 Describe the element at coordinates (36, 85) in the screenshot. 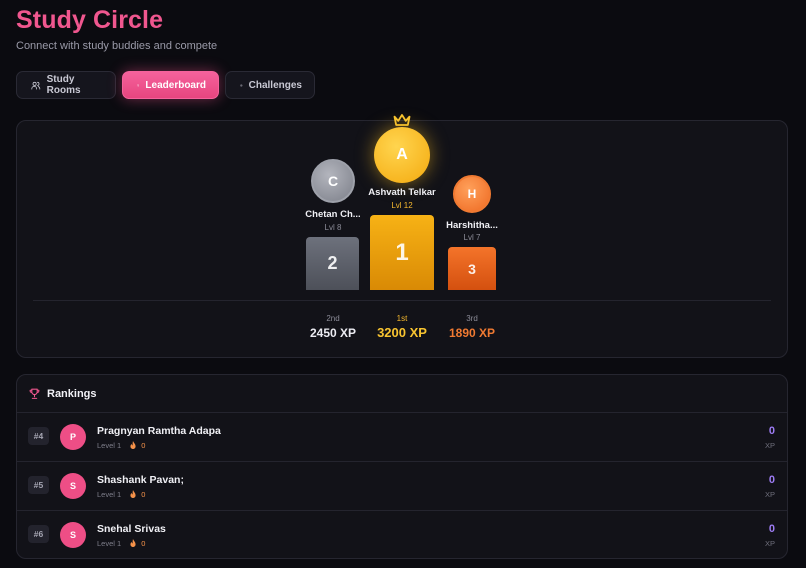

I see `users-icon` at that location.